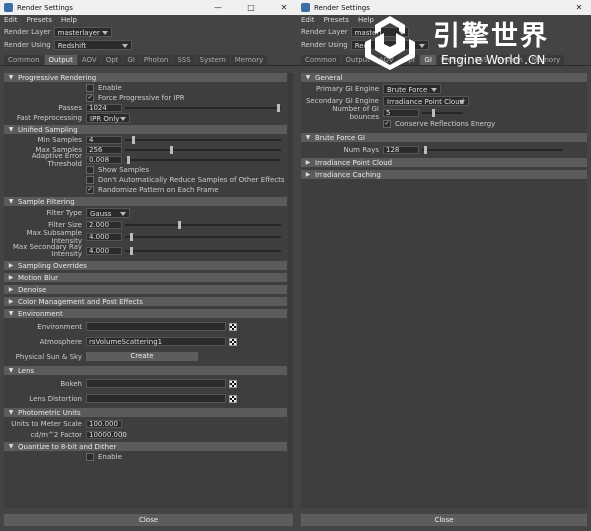 Image resolution: width=591 pixels, height=531 pixels. What do you see at coordinates (108, 118) in the screenshot?
I see `fast-preprocessing-dropdown: IPR Only` at bounding box center [108, 118].